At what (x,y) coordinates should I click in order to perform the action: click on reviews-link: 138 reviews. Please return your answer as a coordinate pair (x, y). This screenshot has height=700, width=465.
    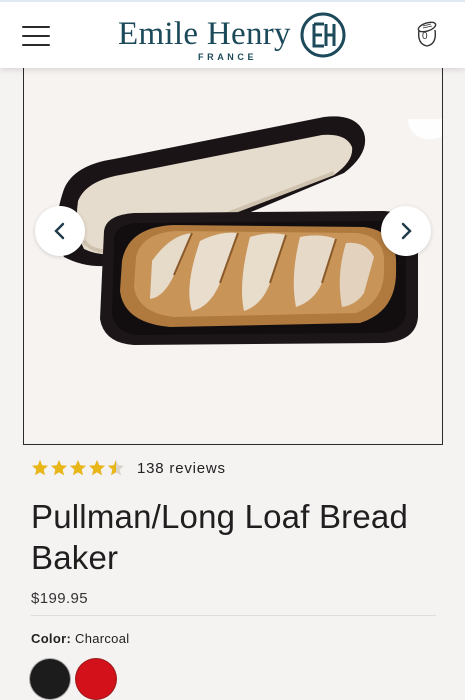
    Looking at the image, I should click on (181, 468).